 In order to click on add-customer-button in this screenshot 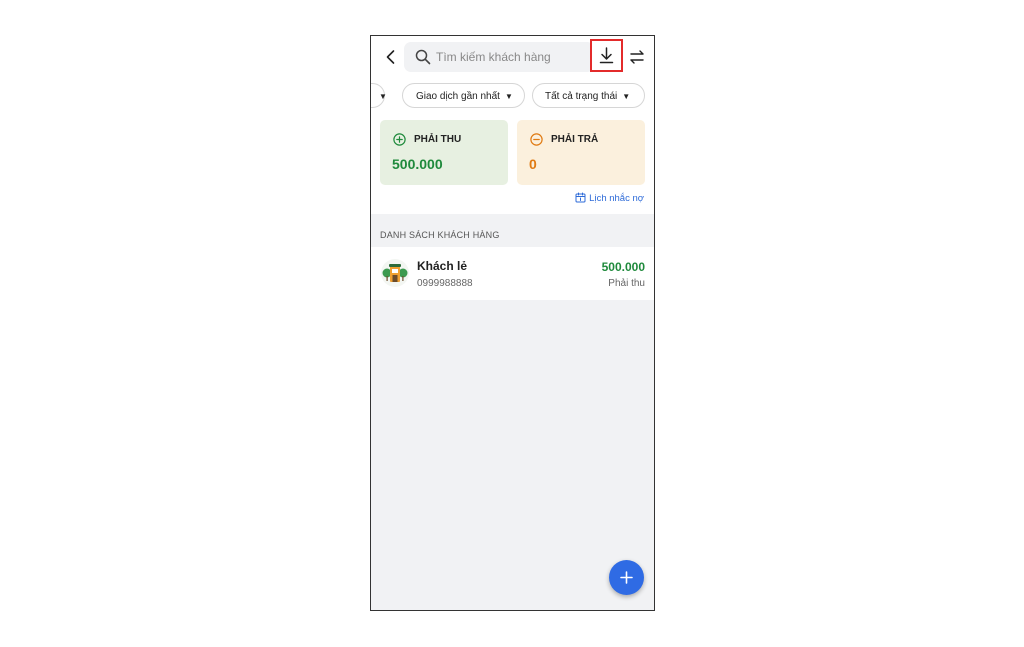, I will do `click(626, 577)`.